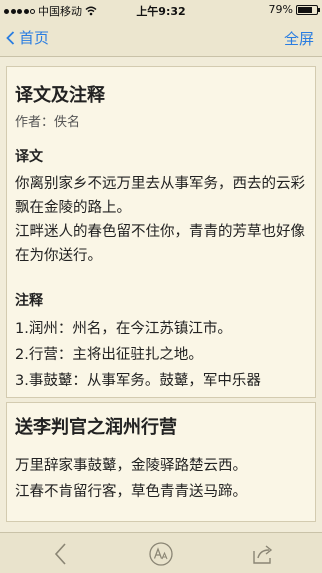 The height and width of the screenshot is (573, 322). I want to click on battery-percent: 79%, so click(280, 9).